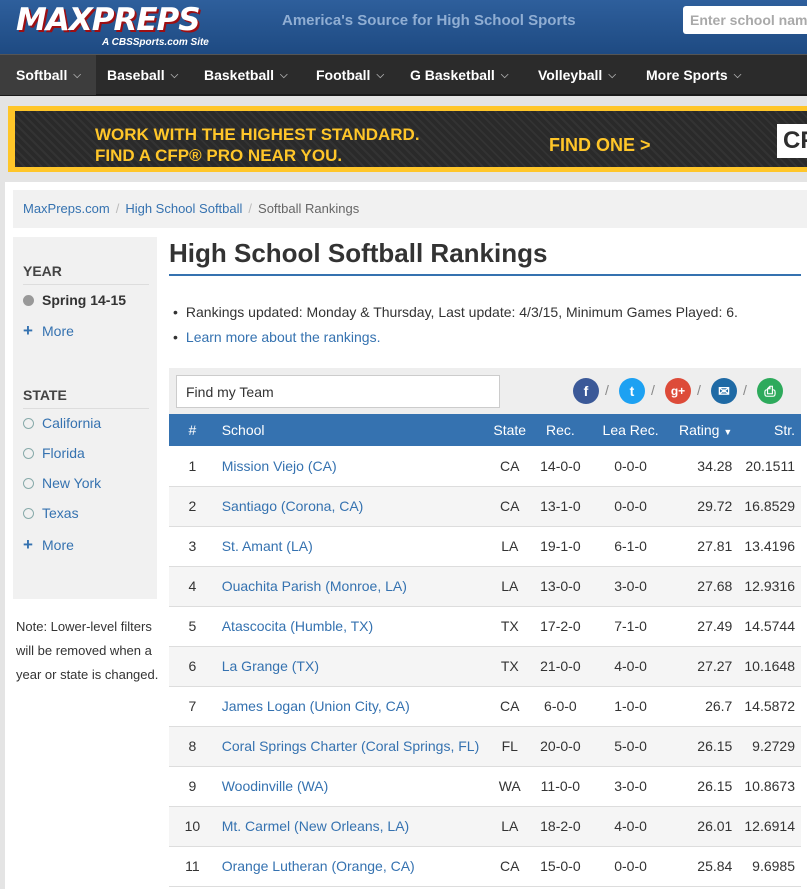 Image resolution: width=807 pixels, height=889 pixels. I want to click on breadcrumb-section: High School Softball, so click(183, 208).